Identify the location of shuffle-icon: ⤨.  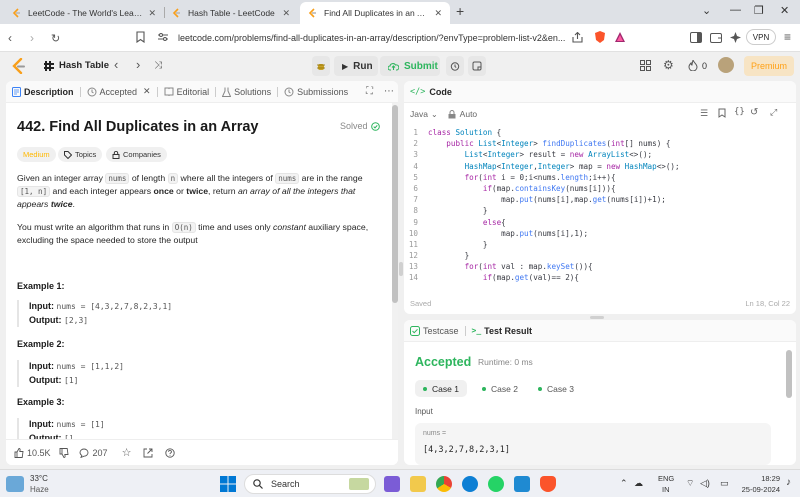
(158, 65).